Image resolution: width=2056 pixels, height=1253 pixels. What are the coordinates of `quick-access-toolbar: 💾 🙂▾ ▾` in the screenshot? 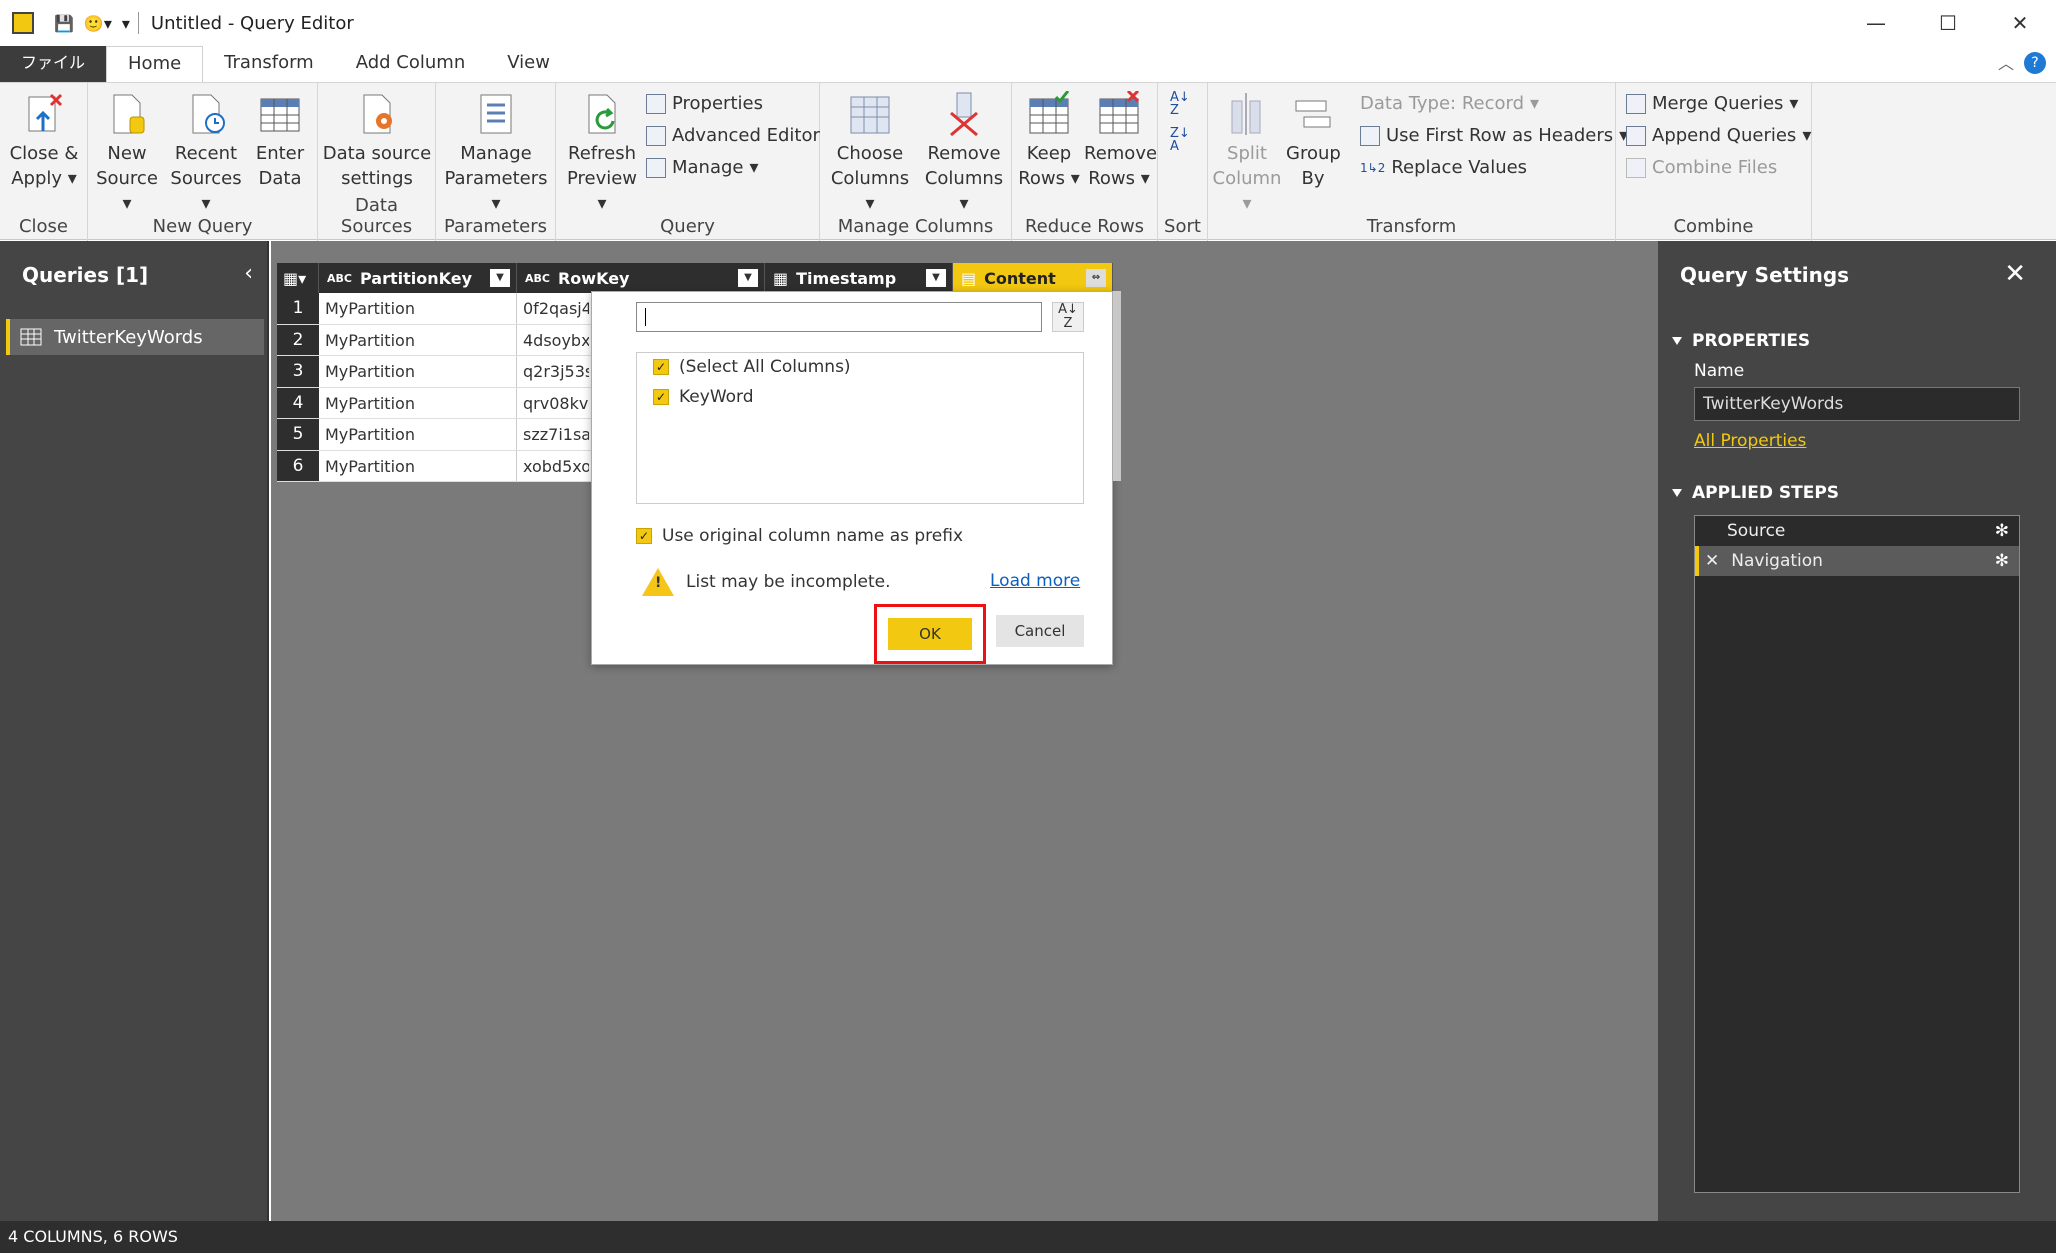 It's located at (92, 23).